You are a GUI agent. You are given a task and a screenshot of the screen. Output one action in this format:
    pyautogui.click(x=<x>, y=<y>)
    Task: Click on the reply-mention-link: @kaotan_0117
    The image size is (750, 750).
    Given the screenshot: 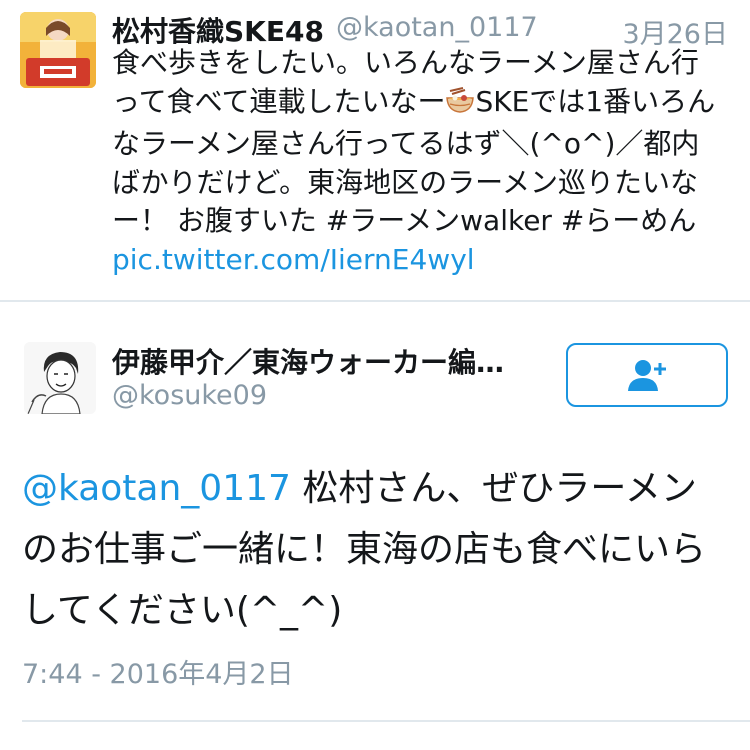 What is the action you would take?
    pyautogui.click(x=156, y=488)
    